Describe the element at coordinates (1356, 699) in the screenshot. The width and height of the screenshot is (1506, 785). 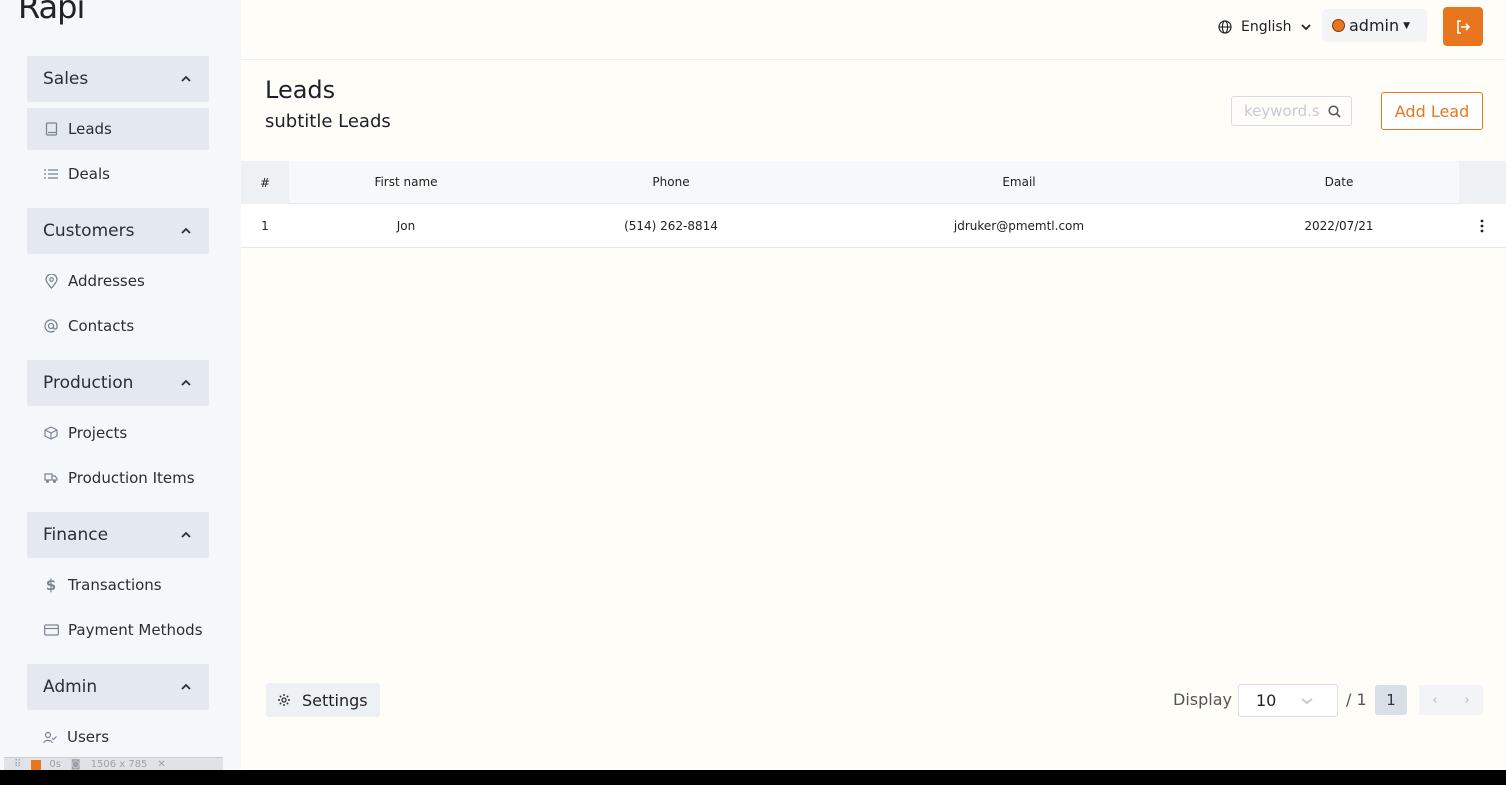
I see `total-pages: / 1` at that location.